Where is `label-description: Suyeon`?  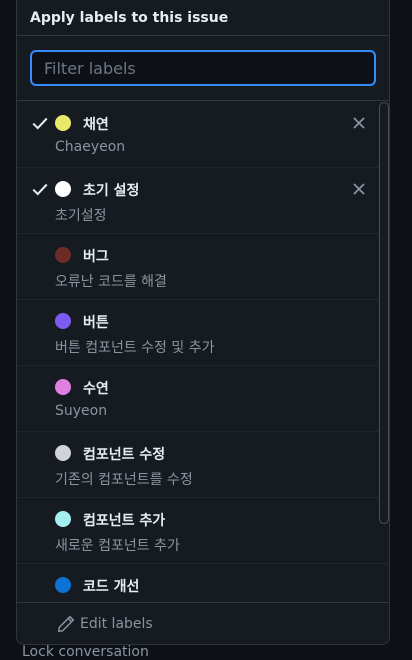 label-description: Suyeon is located at coordinates (81, 411).